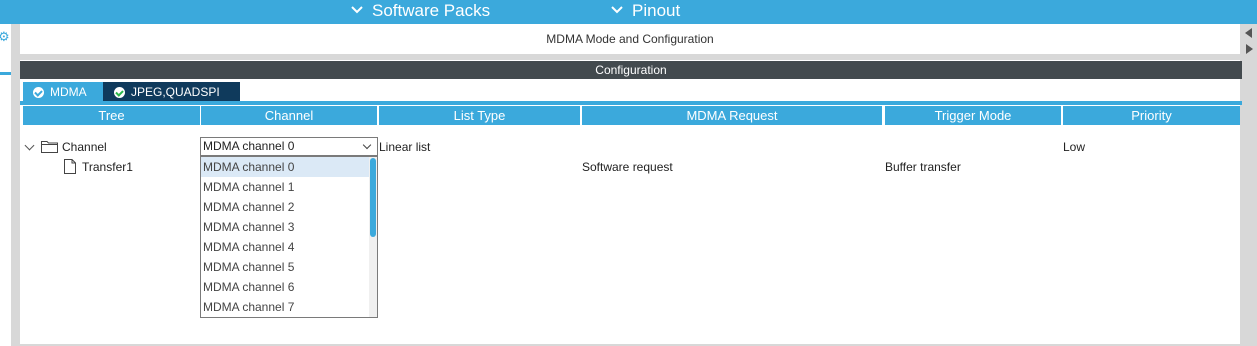 This screenshot has width=1257, height=346. I want to click on left-panel-splitter, so click(15, 185).